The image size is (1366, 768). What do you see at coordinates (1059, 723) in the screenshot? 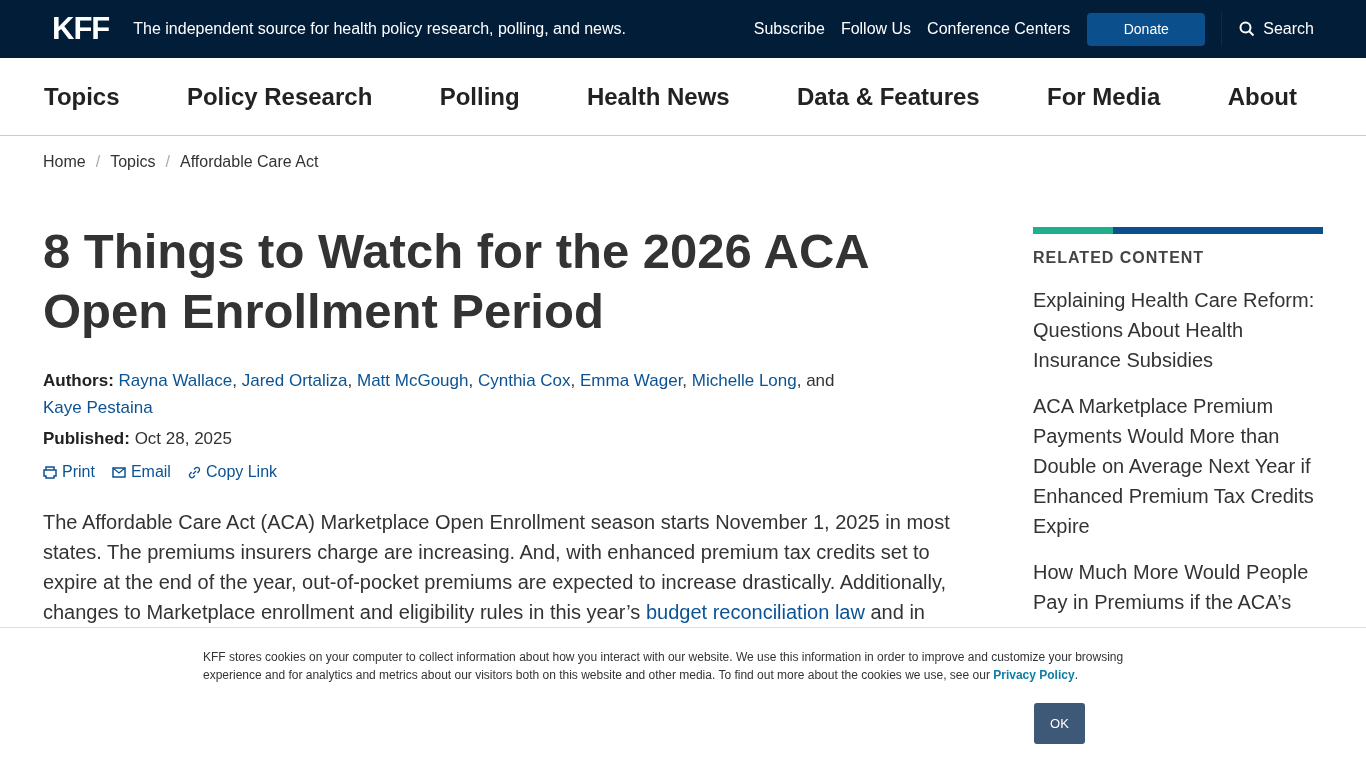
I see `ok-button: OK` at bounding box center [1059, 723].